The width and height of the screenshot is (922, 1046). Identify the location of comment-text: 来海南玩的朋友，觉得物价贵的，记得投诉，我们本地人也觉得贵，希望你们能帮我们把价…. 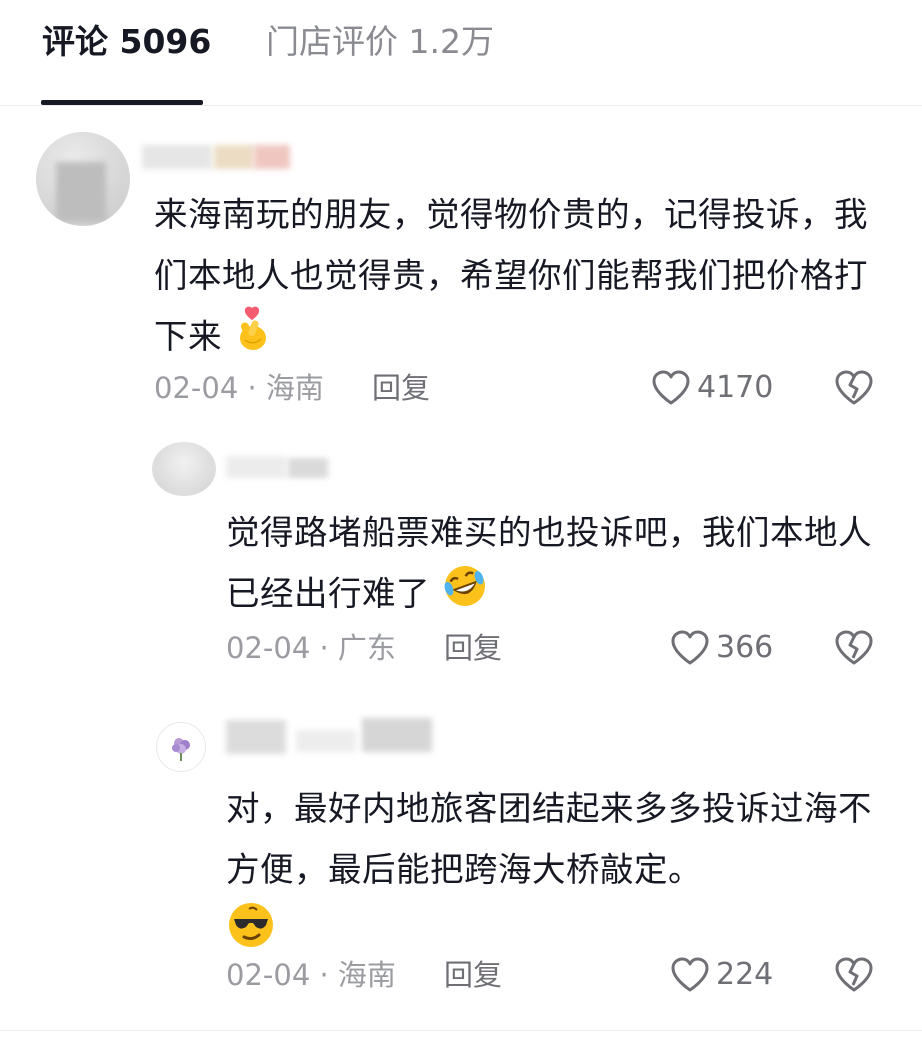
(514, 277).